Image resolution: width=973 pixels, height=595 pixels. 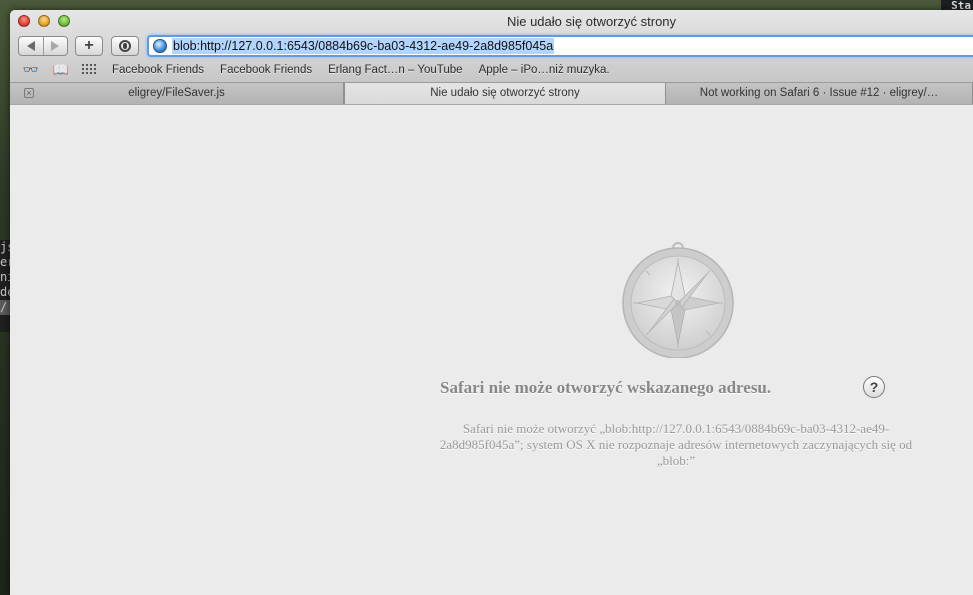 I want to click on back-button, so click(x=31, y=46).